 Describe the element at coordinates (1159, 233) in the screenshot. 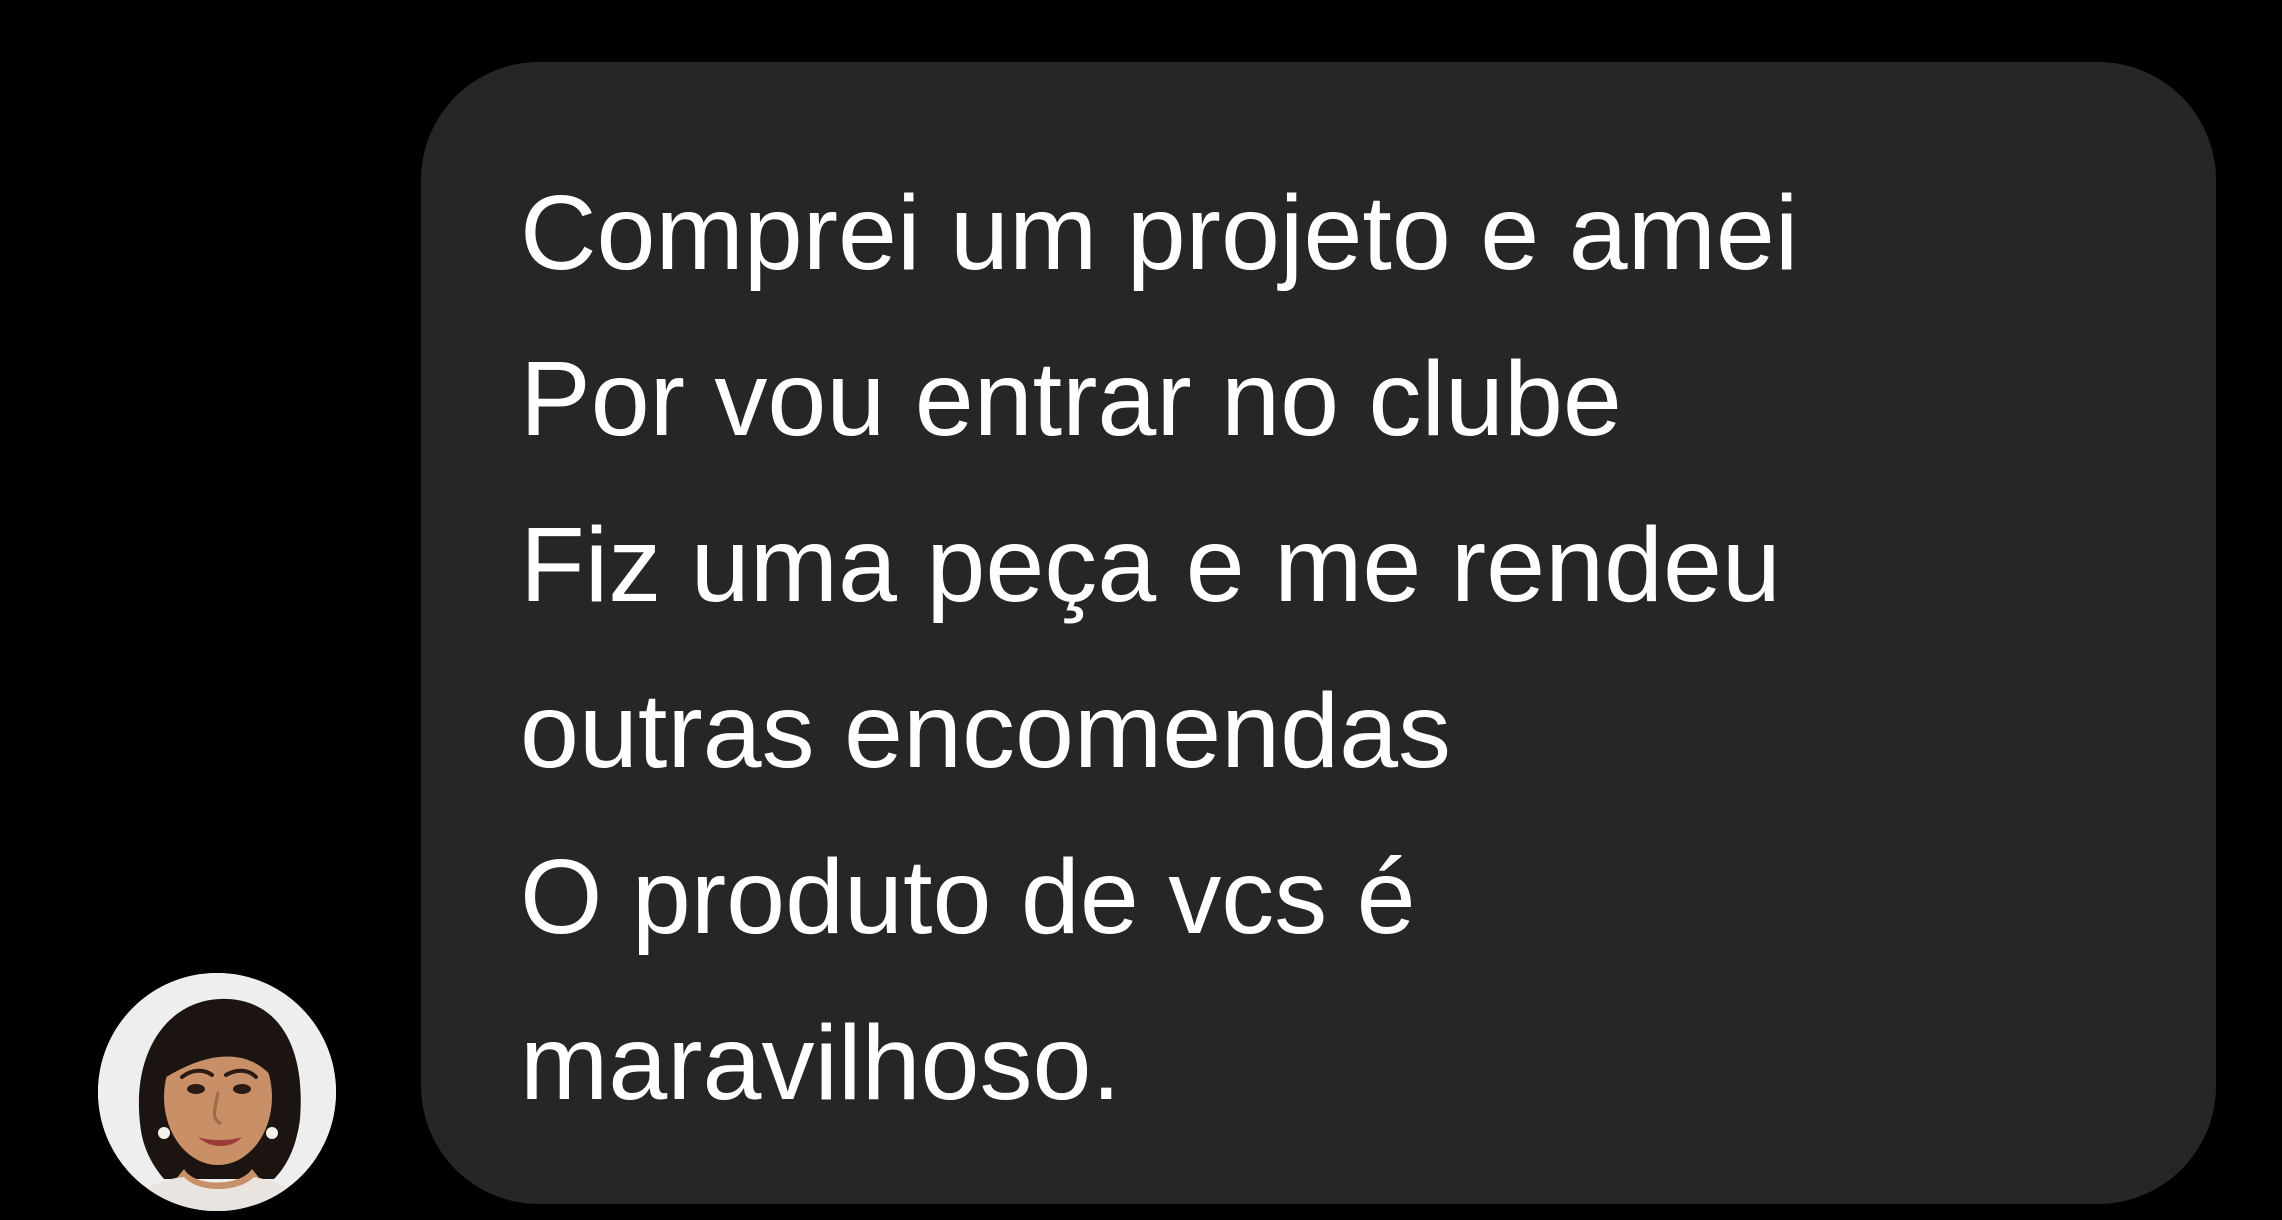

I see `message-line: Comprei um projeto e amei` at that location.